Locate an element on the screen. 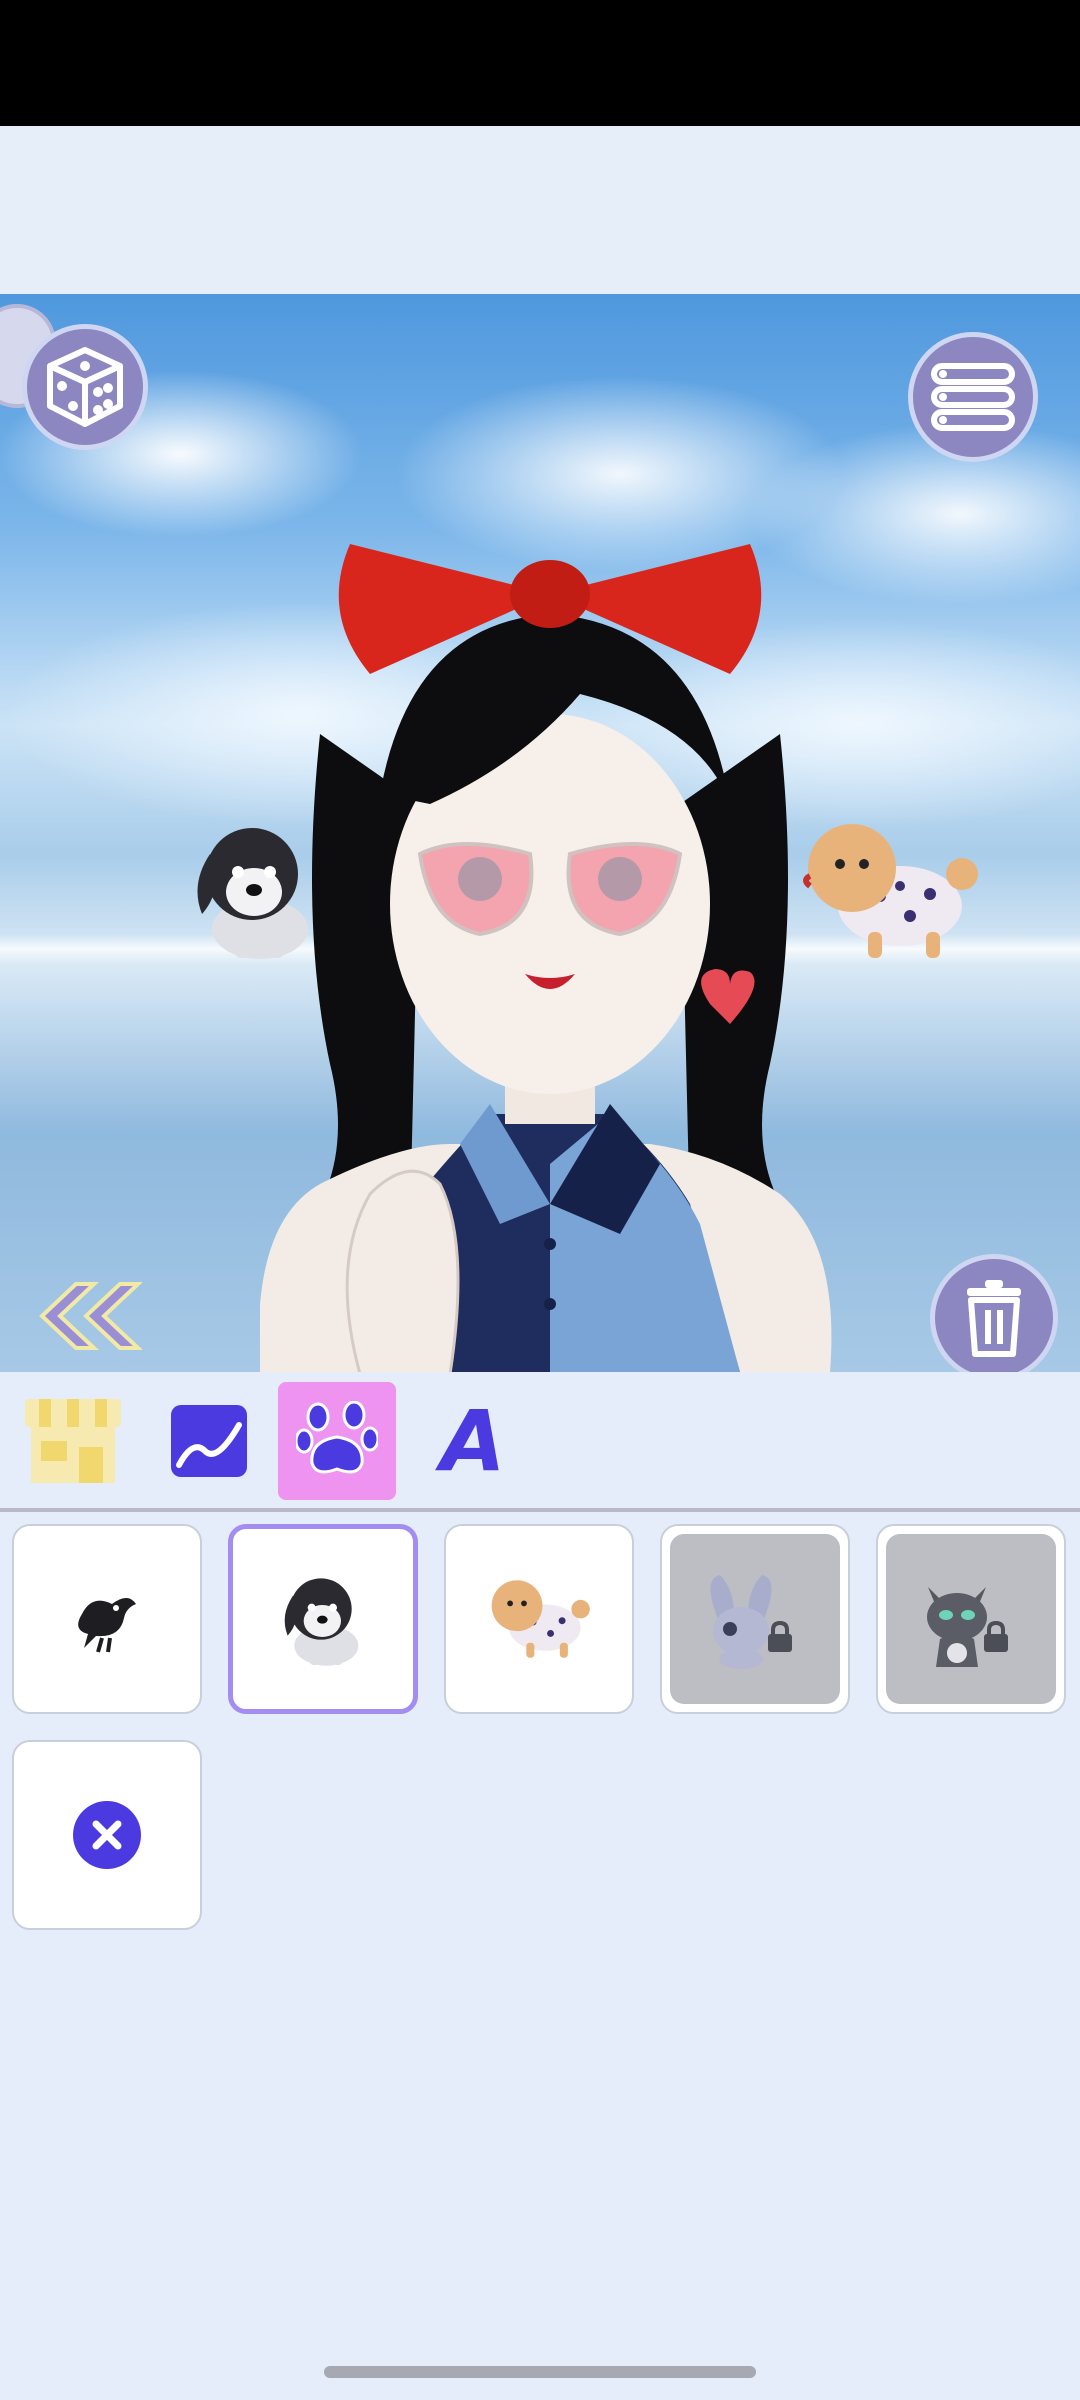 The height and width of the screenshot is (2400, 1080). item-husky-puppy is located at coordinates (323, 1619).